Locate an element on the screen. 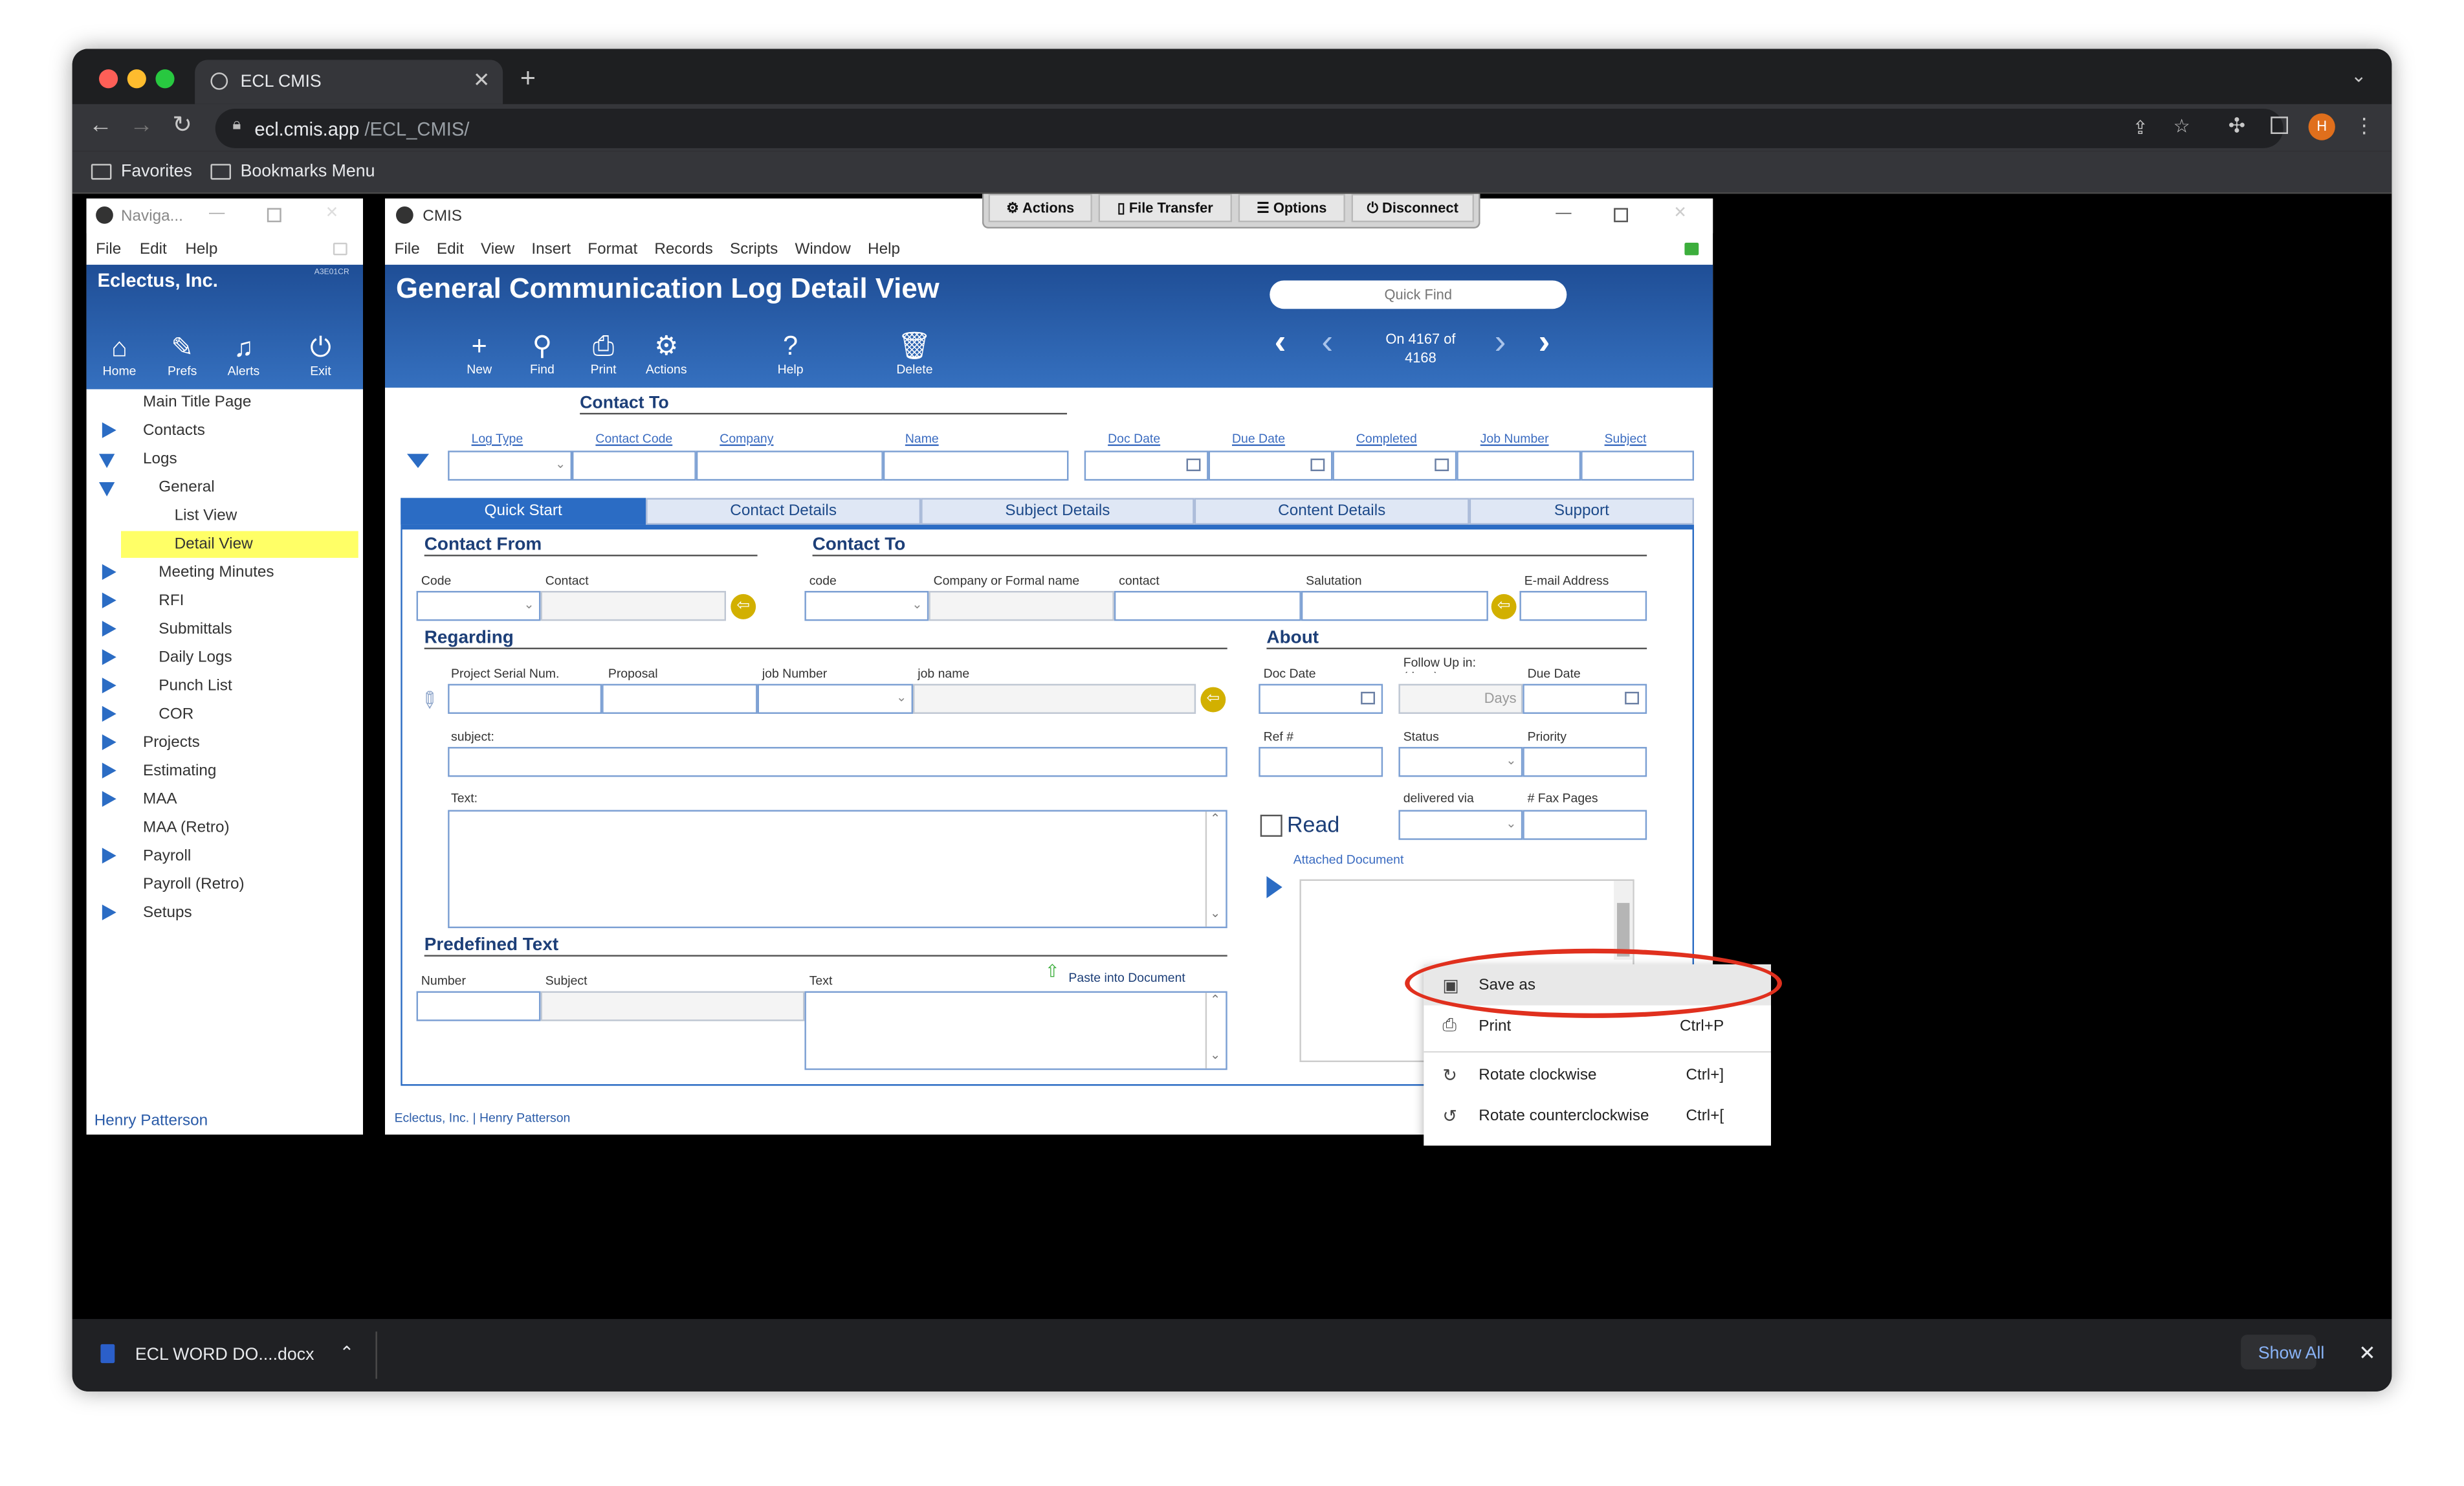 The image size is (2464, 1486). tree-item: MAA (Retro) is located at coordinates (187, 828).